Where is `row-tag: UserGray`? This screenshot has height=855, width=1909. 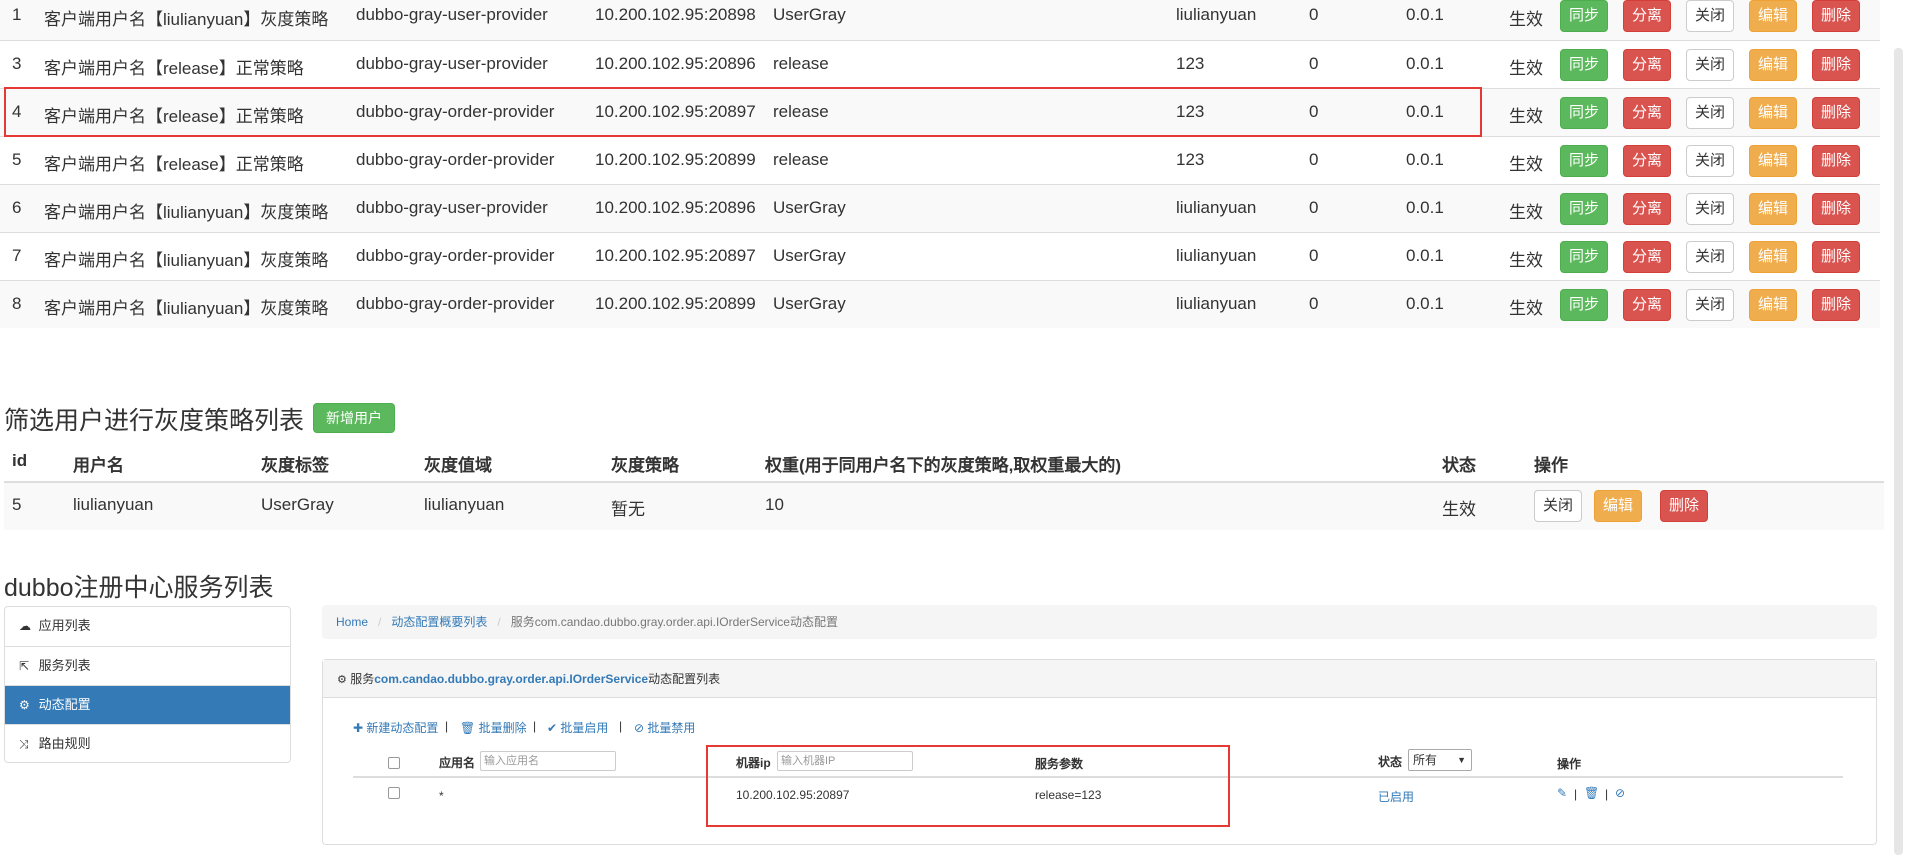 row-tag: UserGray is located at coordinates (809, 255).